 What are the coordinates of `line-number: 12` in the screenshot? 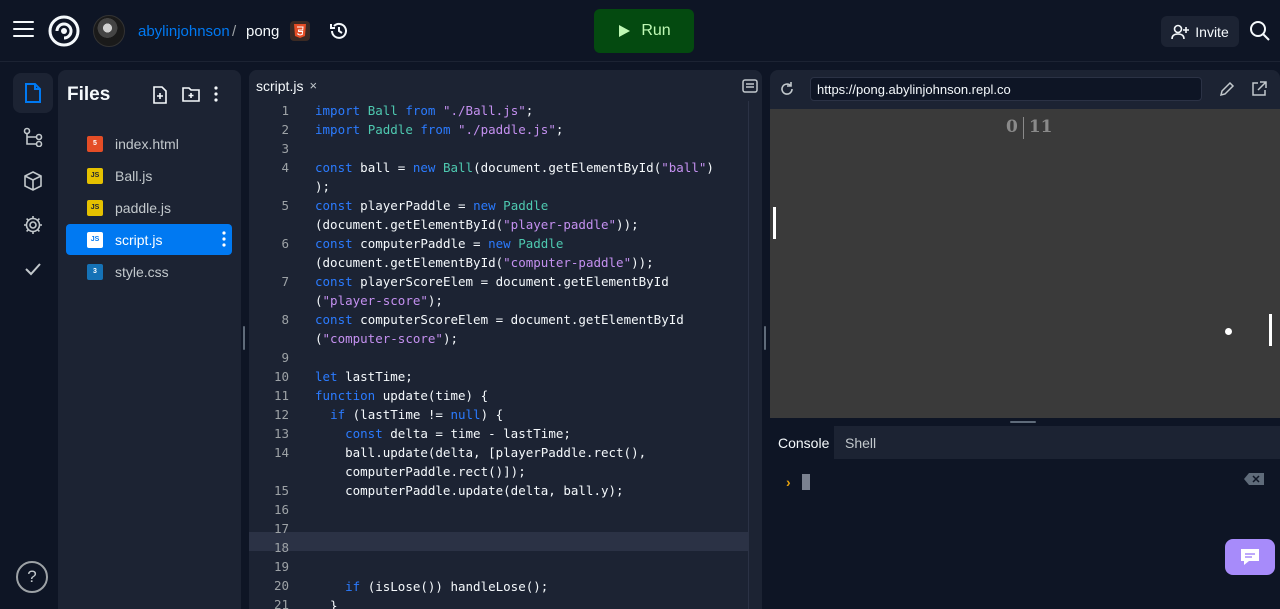 It's located at (281, 414).